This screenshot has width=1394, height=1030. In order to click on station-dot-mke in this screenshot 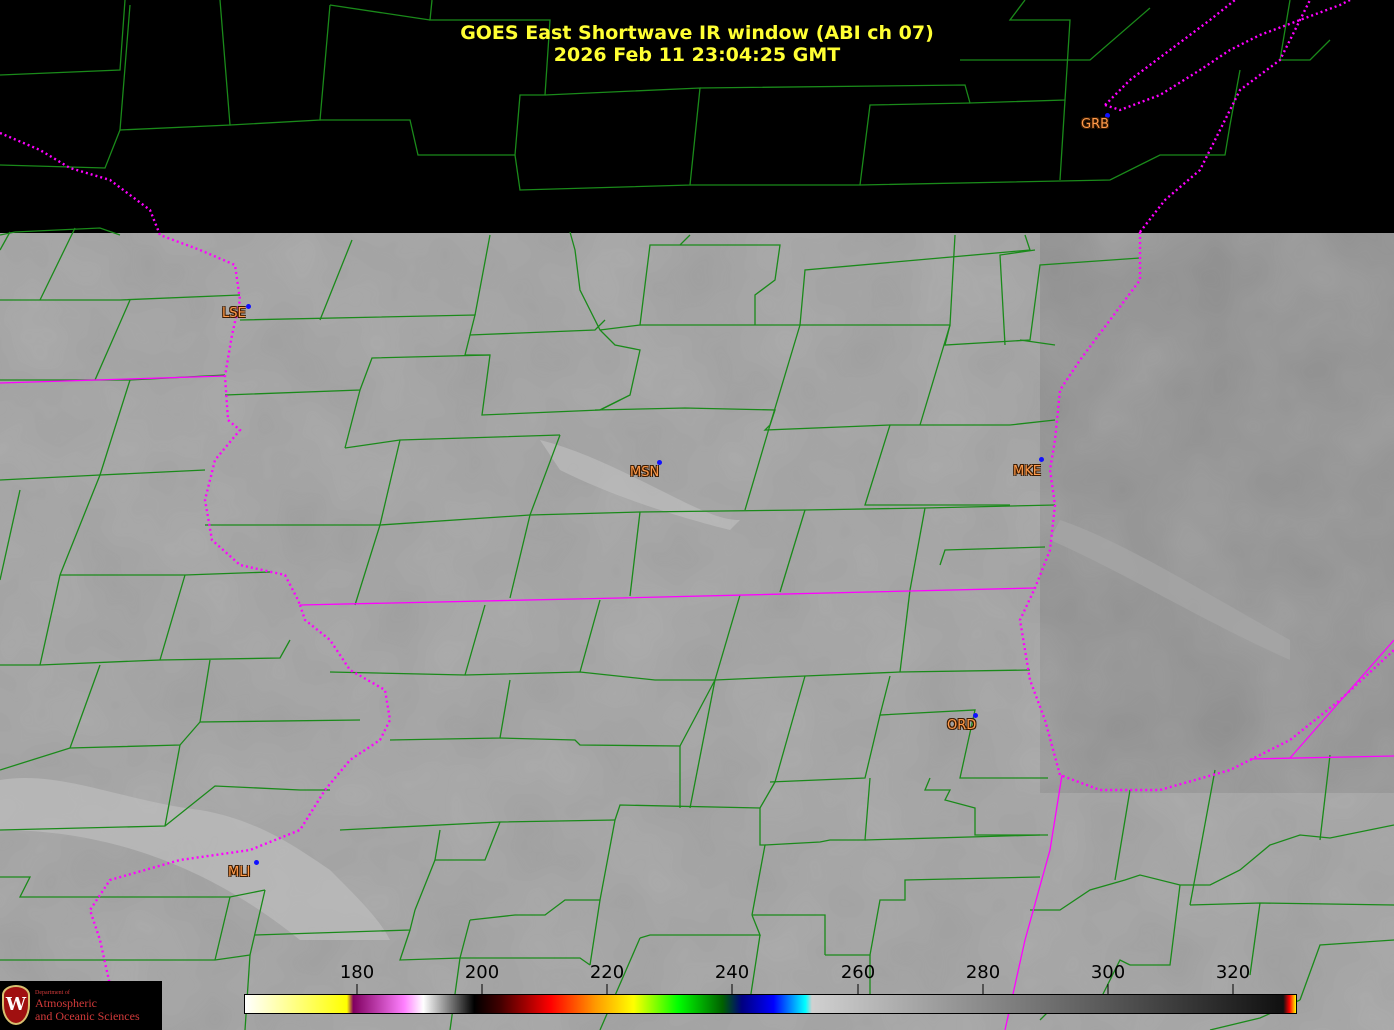, I will do `click(1041, 459)`.